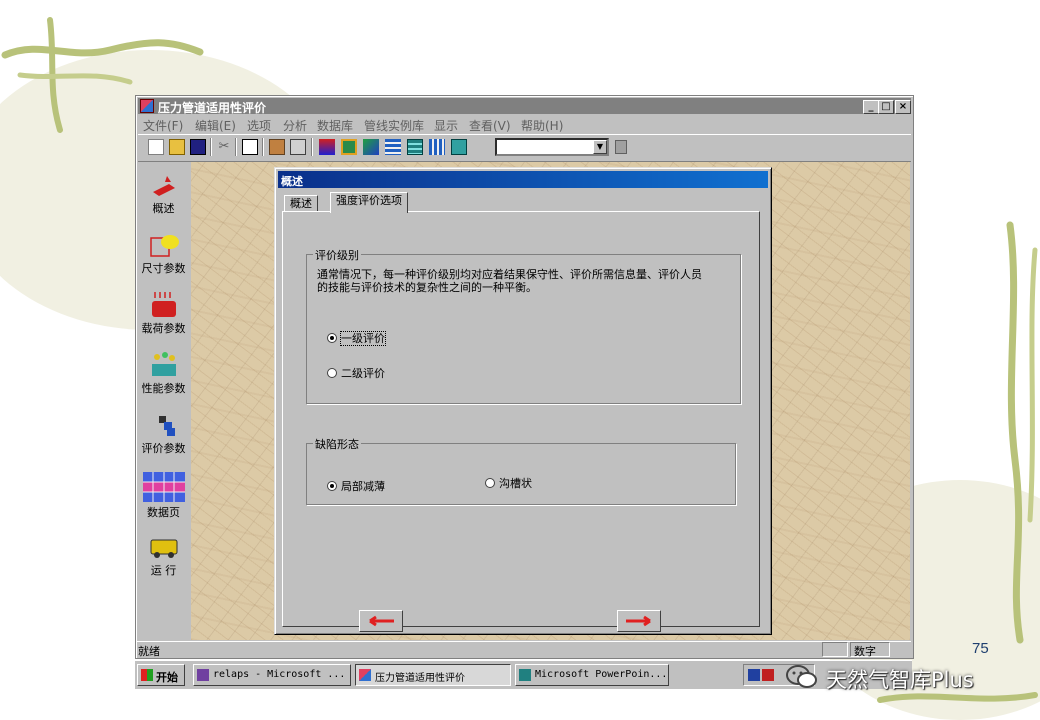  I want to click on fit-icon, so click(459, 147).